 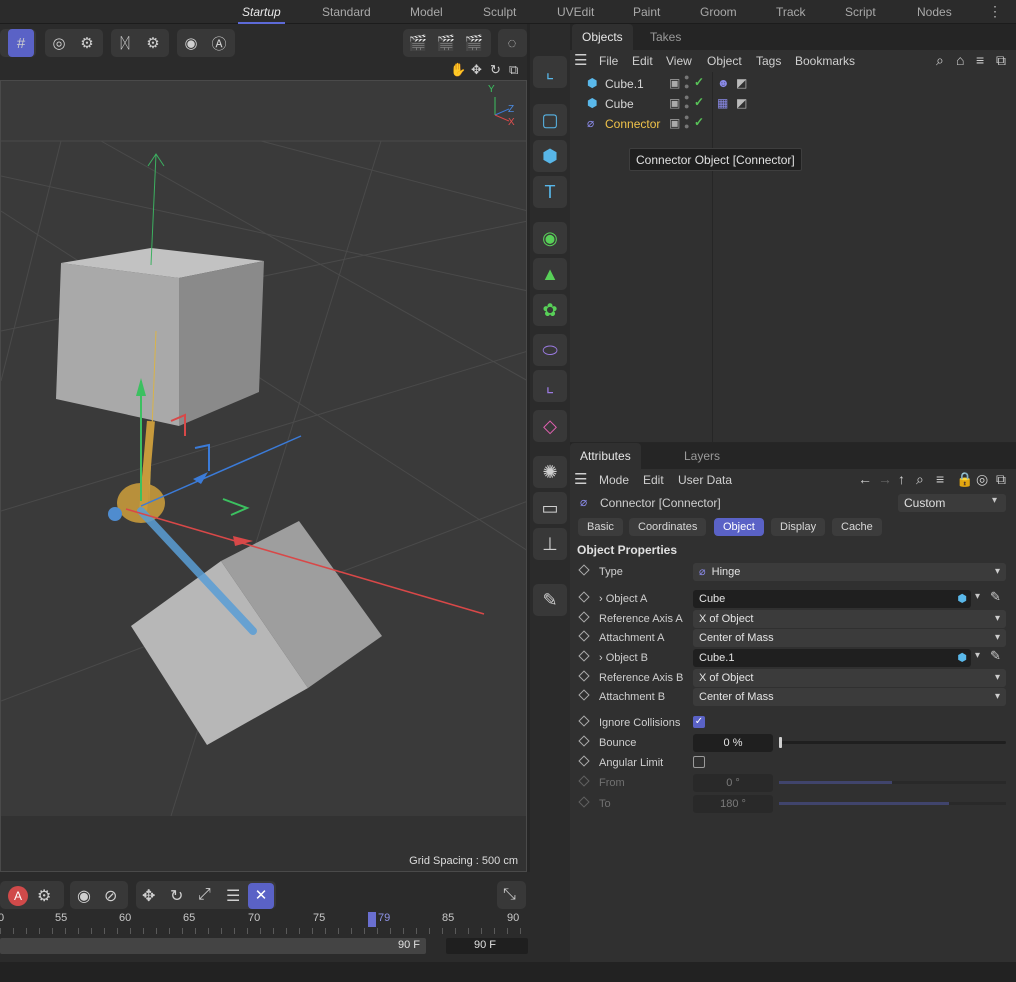 I want to click on key-param-icon: ☰, so click(x=233, y=896).